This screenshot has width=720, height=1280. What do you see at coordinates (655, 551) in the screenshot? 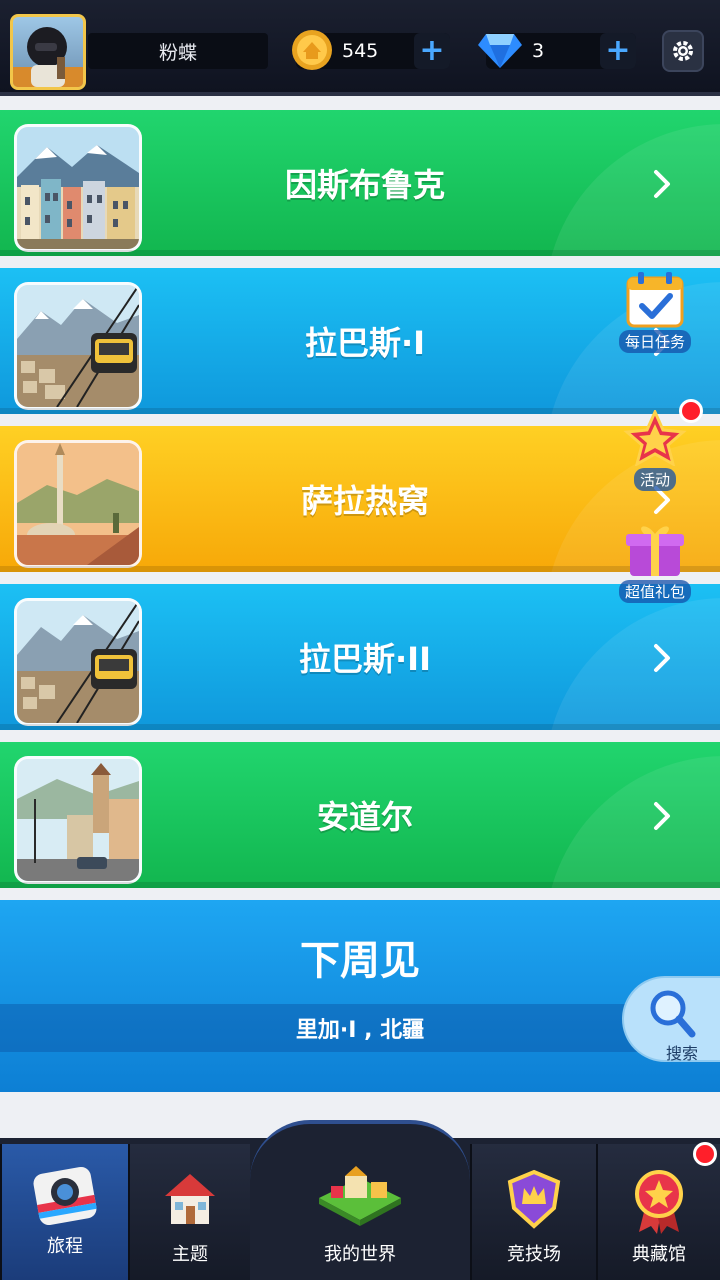
I see `gift-box-icon` at bounding box center [655, 551].